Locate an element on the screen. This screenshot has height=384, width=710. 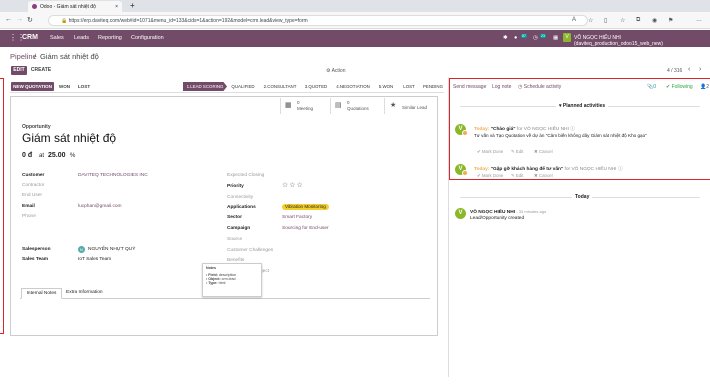
expected-revenue: 0 đ is located at coordinates (27, 155).